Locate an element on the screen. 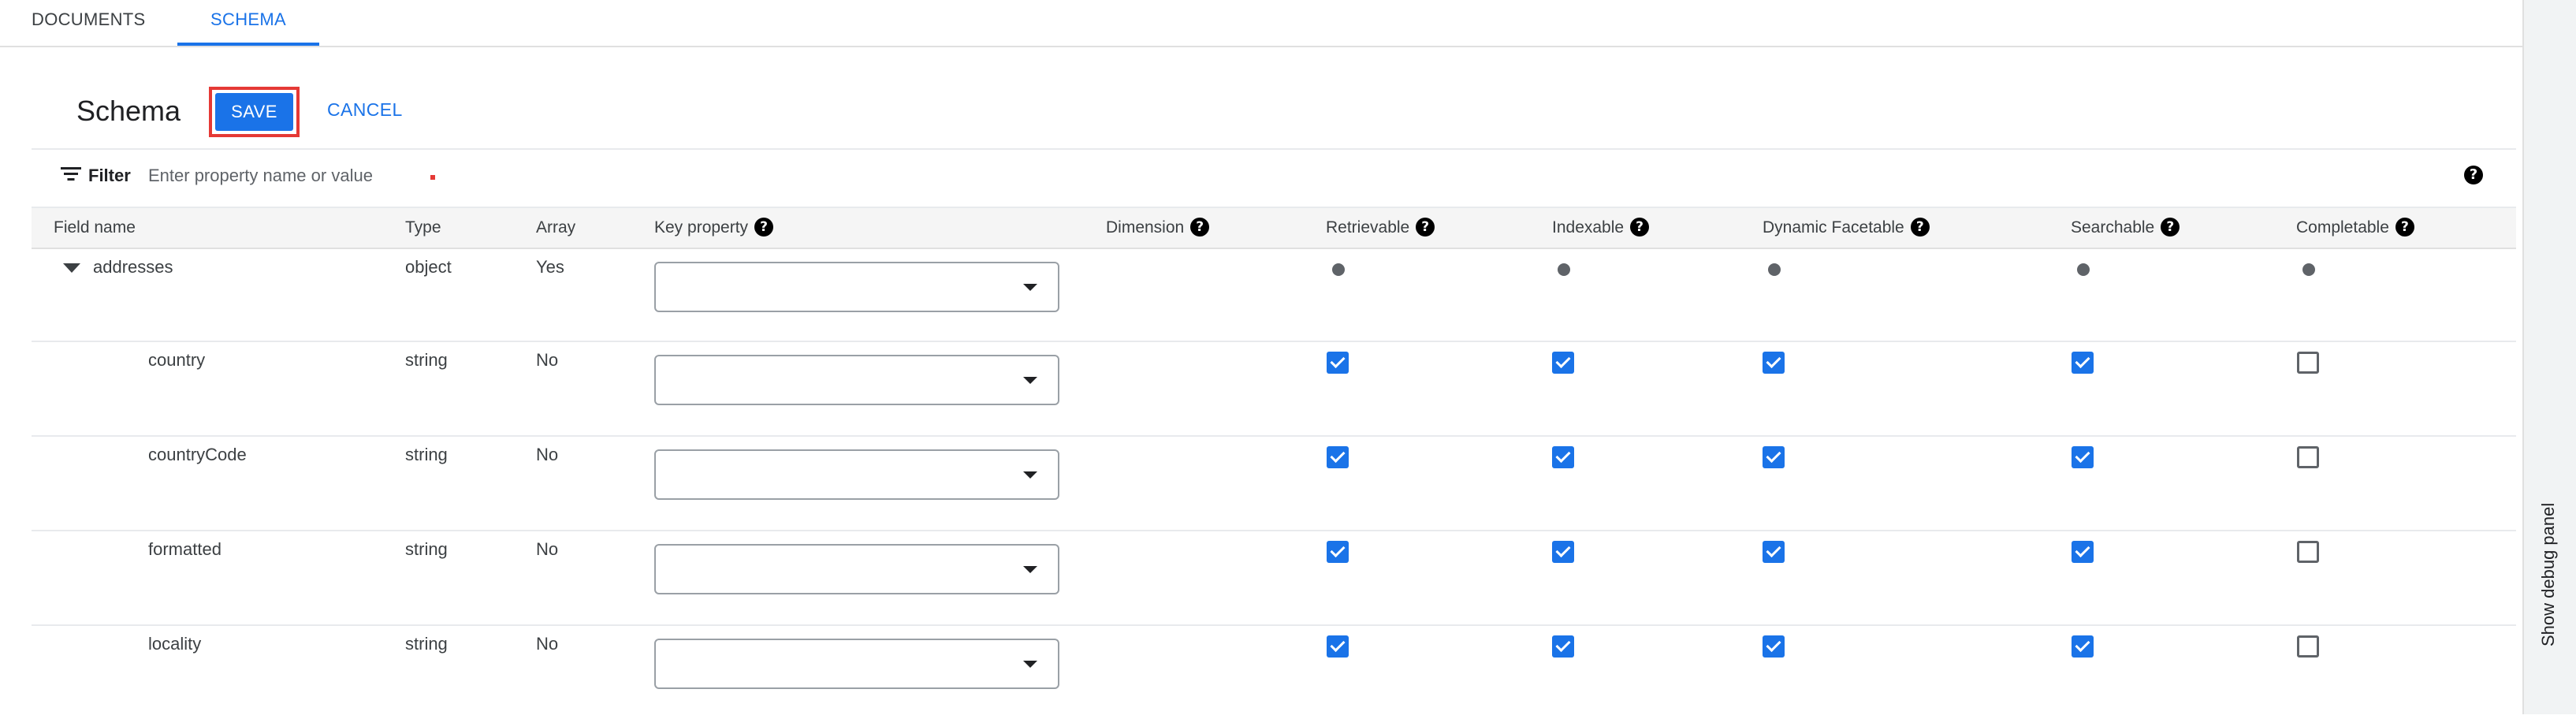 The image size is (2576, 719). column-header-indexable: Indexable? is located at coordinates (1601, 228).